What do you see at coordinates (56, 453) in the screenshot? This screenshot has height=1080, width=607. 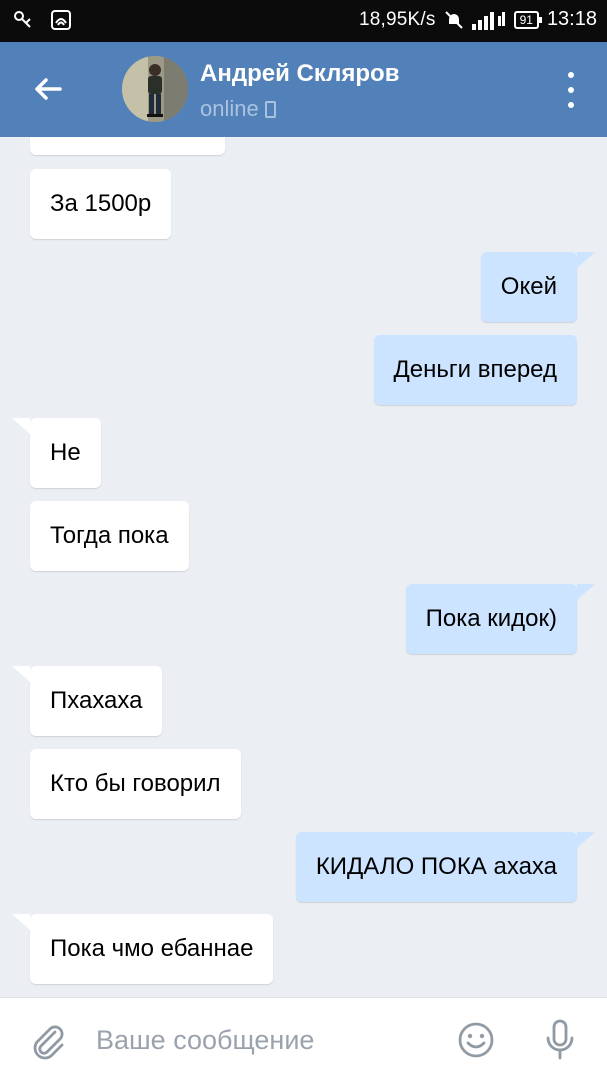 I see `message-bubble: Не` at bounding box center [56, 453].